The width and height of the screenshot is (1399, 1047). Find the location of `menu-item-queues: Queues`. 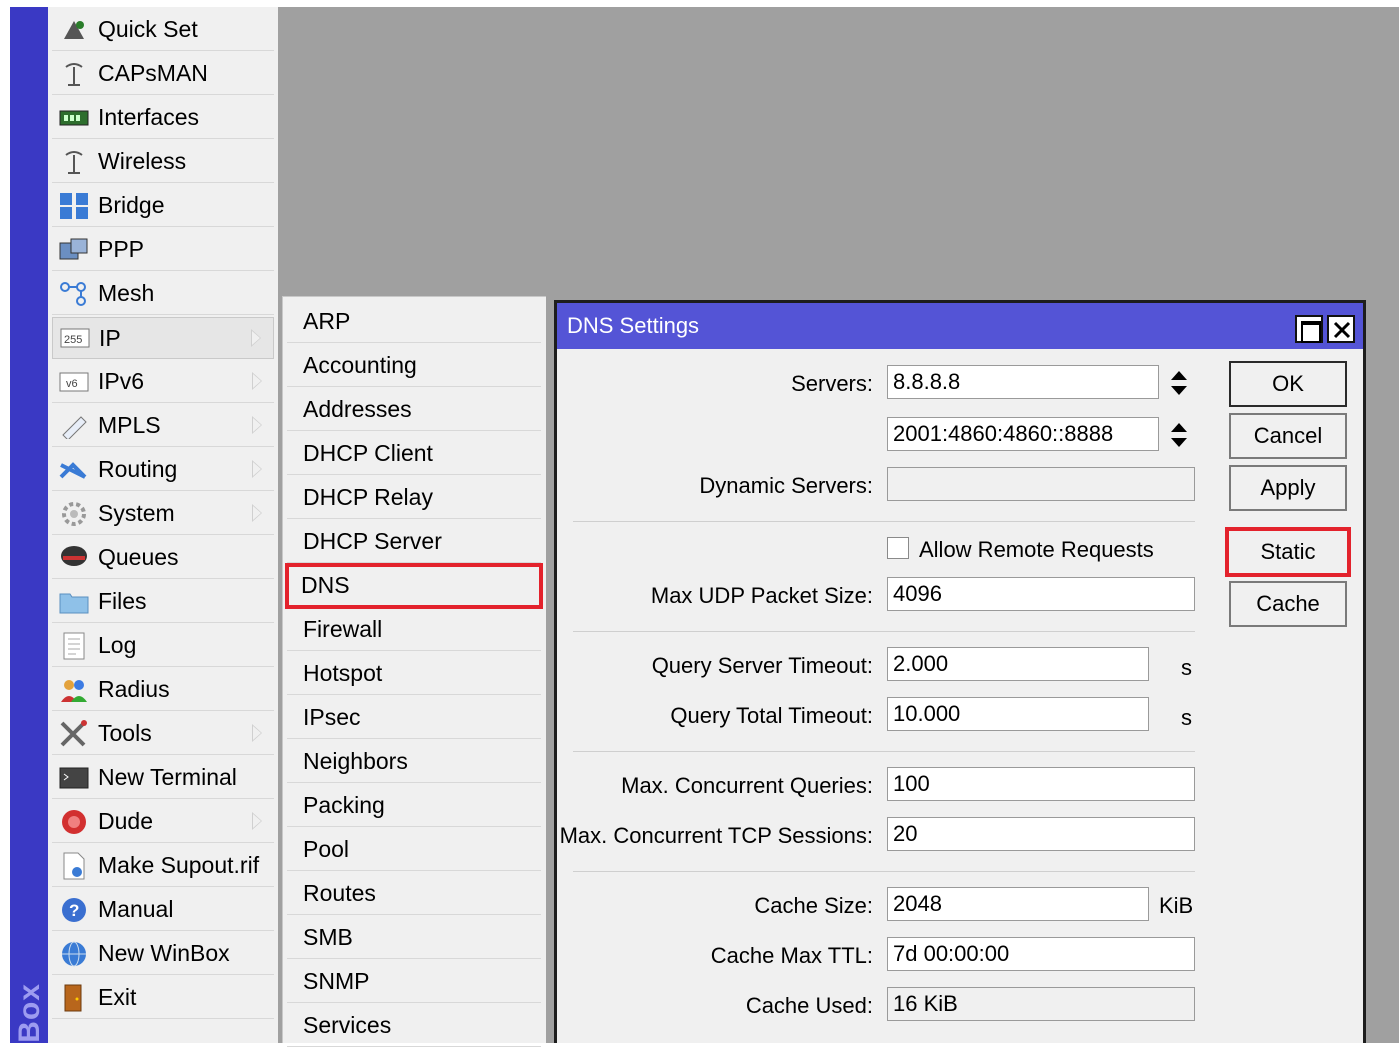

menu-item-queues: Queues is located at coordinates (163, 558).